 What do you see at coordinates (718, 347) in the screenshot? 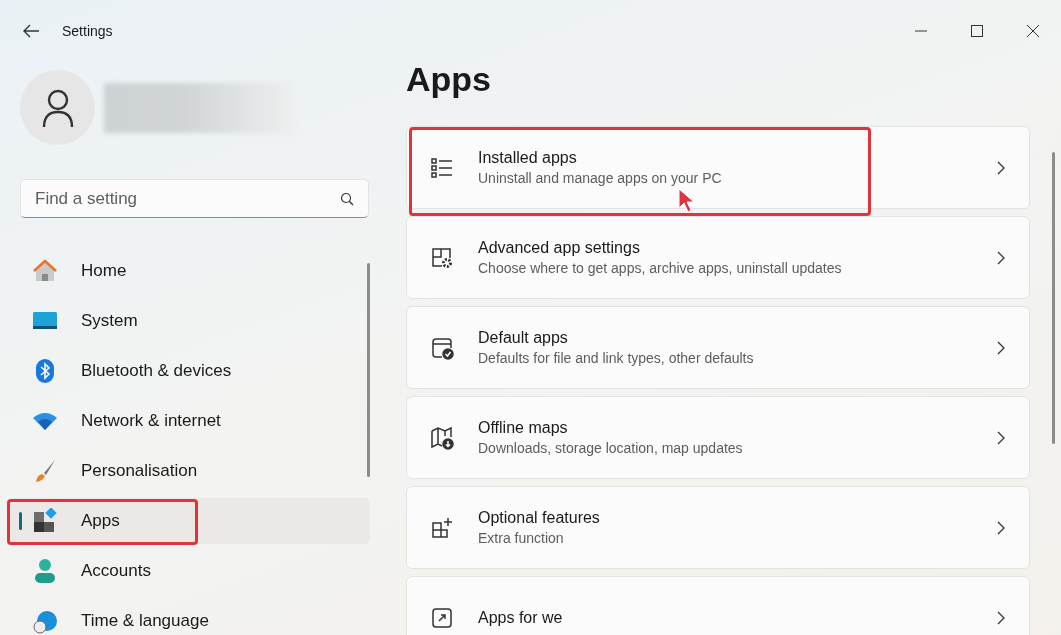
I see `settings-card: Default apps Defaults for file and link types, other defaults` at bounding box center [718, 347].